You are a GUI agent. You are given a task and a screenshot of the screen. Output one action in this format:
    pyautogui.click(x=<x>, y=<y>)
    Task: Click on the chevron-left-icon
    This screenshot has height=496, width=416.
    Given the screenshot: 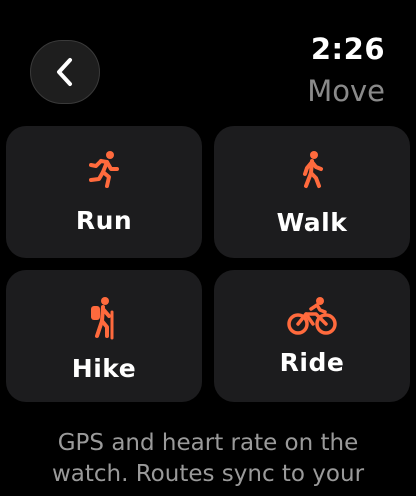 What is the action you would take?
    pyautogui.click(x=64, y=72)
    